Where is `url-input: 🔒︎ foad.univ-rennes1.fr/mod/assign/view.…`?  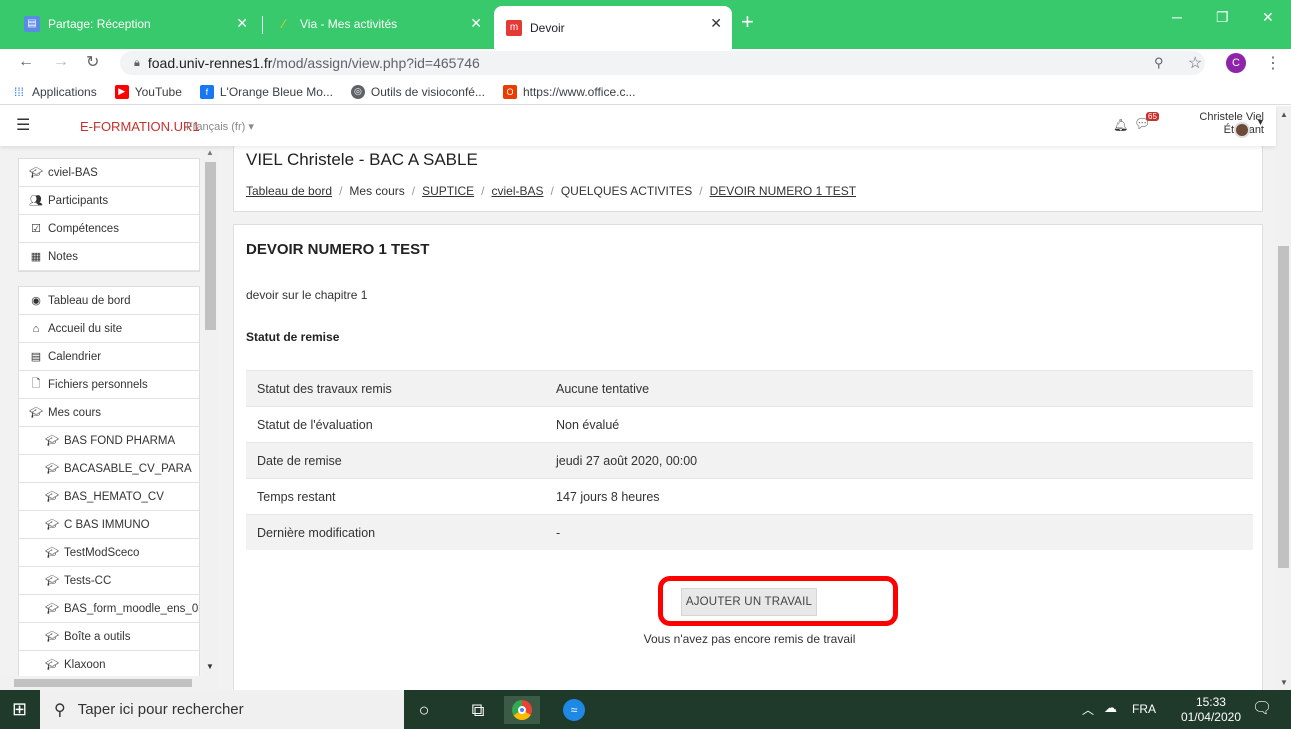 url-input: 🔒︎ foad.univ-rennes1.fr/mod/assign/view.… is located at coordinates (662, 63).